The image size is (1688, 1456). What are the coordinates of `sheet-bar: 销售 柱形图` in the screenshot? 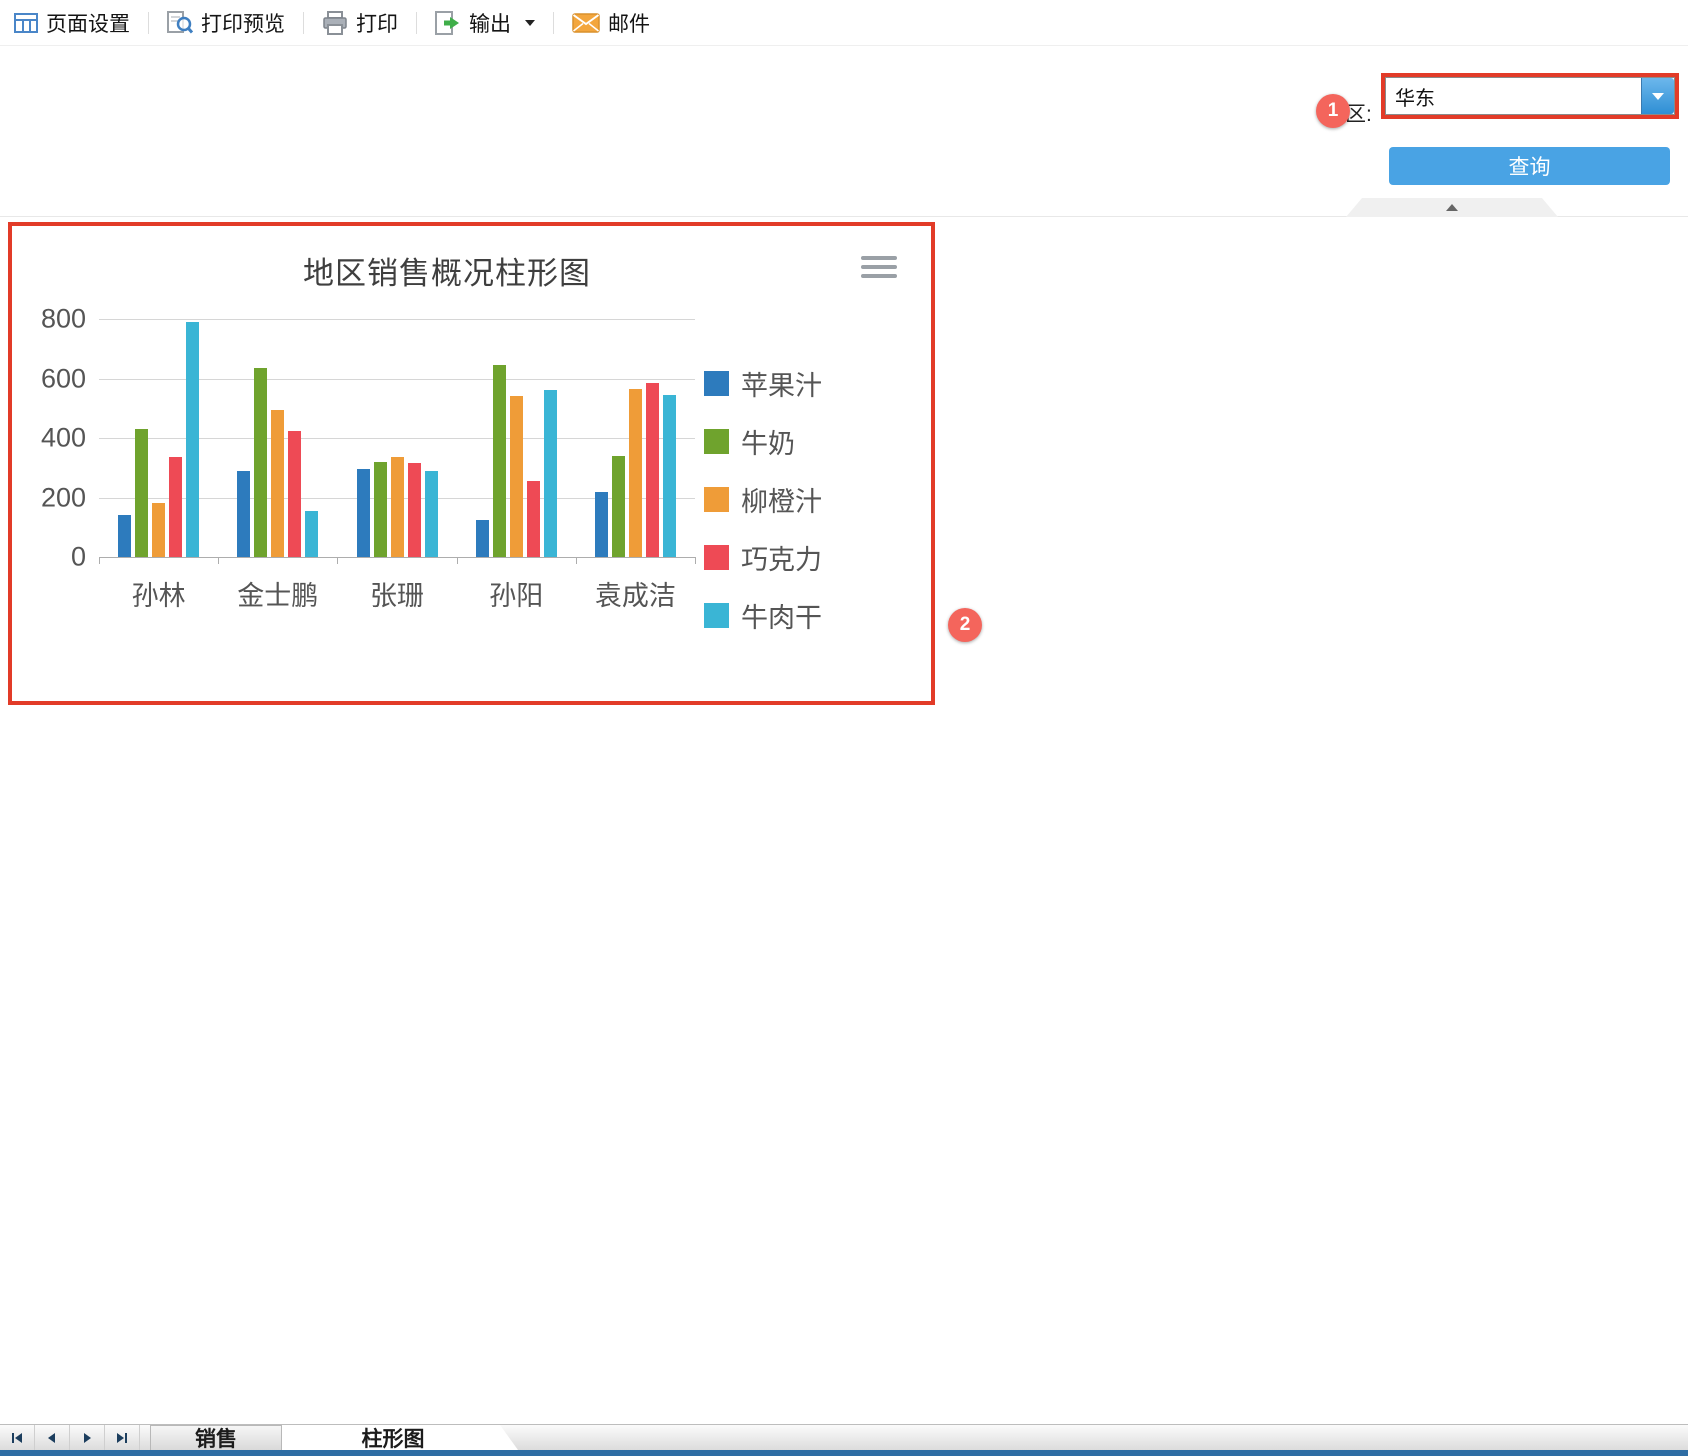 It's located at (844, 1440).